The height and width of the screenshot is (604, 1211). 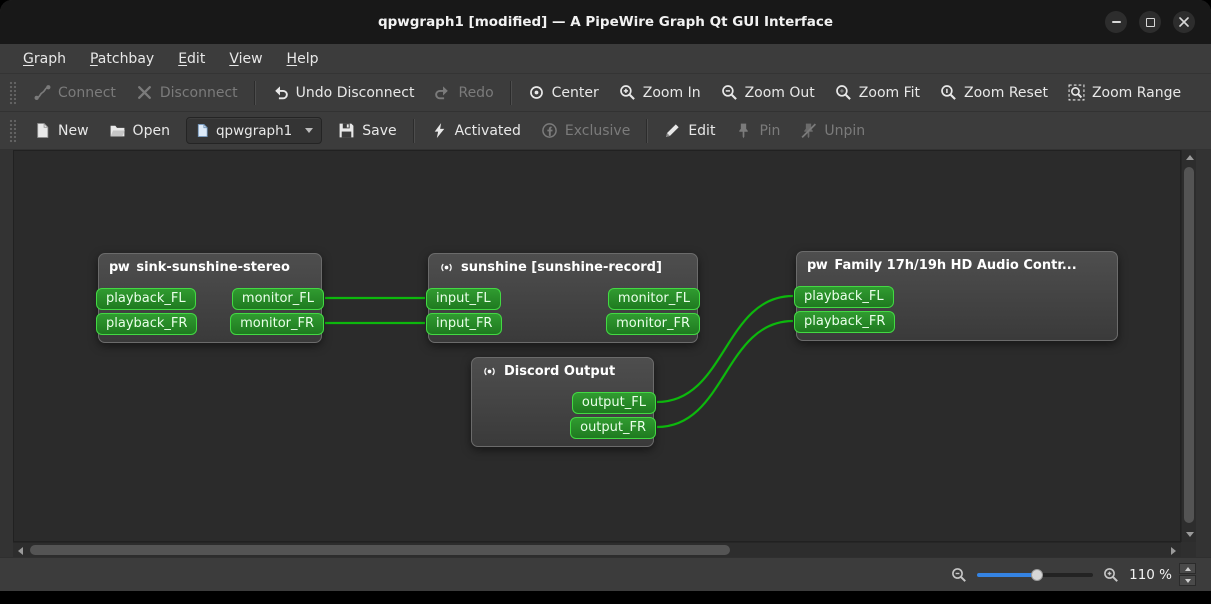 I want to click on exclusive-button: Exclusive, so click(x=585, y=130).